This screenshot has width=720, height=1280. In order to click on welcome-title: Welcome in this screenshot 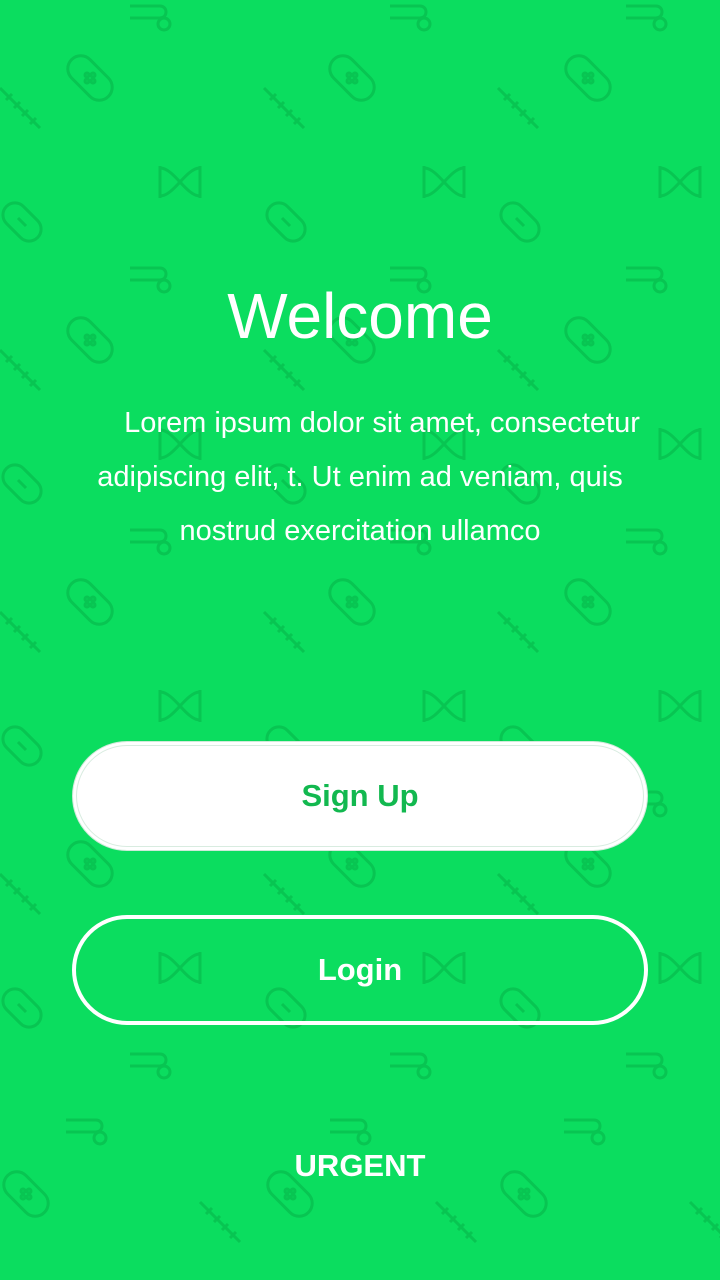, I will do `click(360, 316)`.